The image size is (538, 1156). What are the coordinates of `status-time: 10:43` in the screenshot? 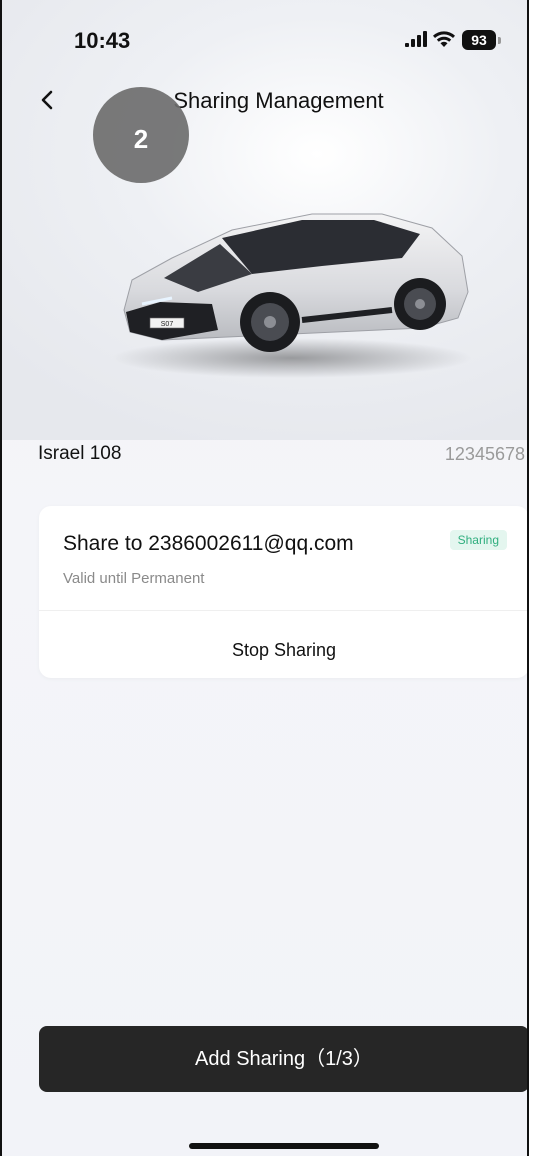 It's located at (102, 40).